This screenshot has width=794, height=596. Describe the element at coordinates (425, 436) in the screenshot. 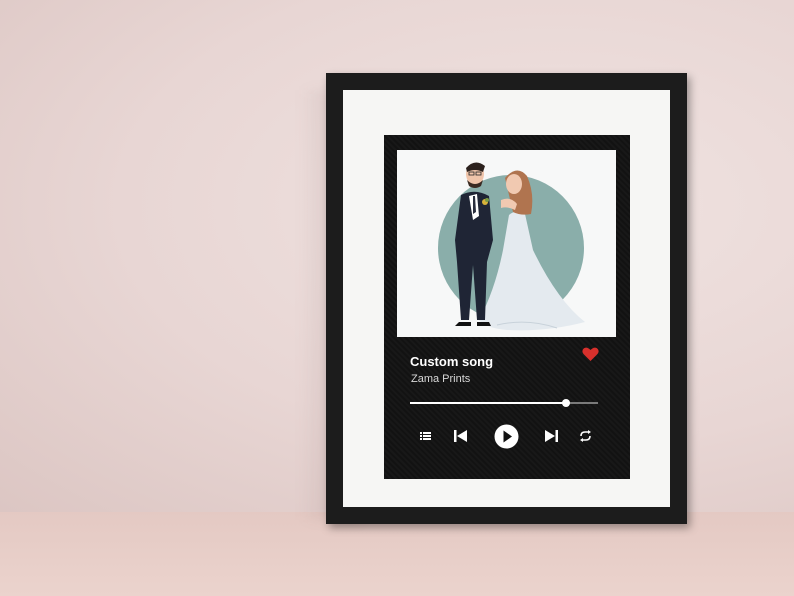

I see `queue-icon` at that location.